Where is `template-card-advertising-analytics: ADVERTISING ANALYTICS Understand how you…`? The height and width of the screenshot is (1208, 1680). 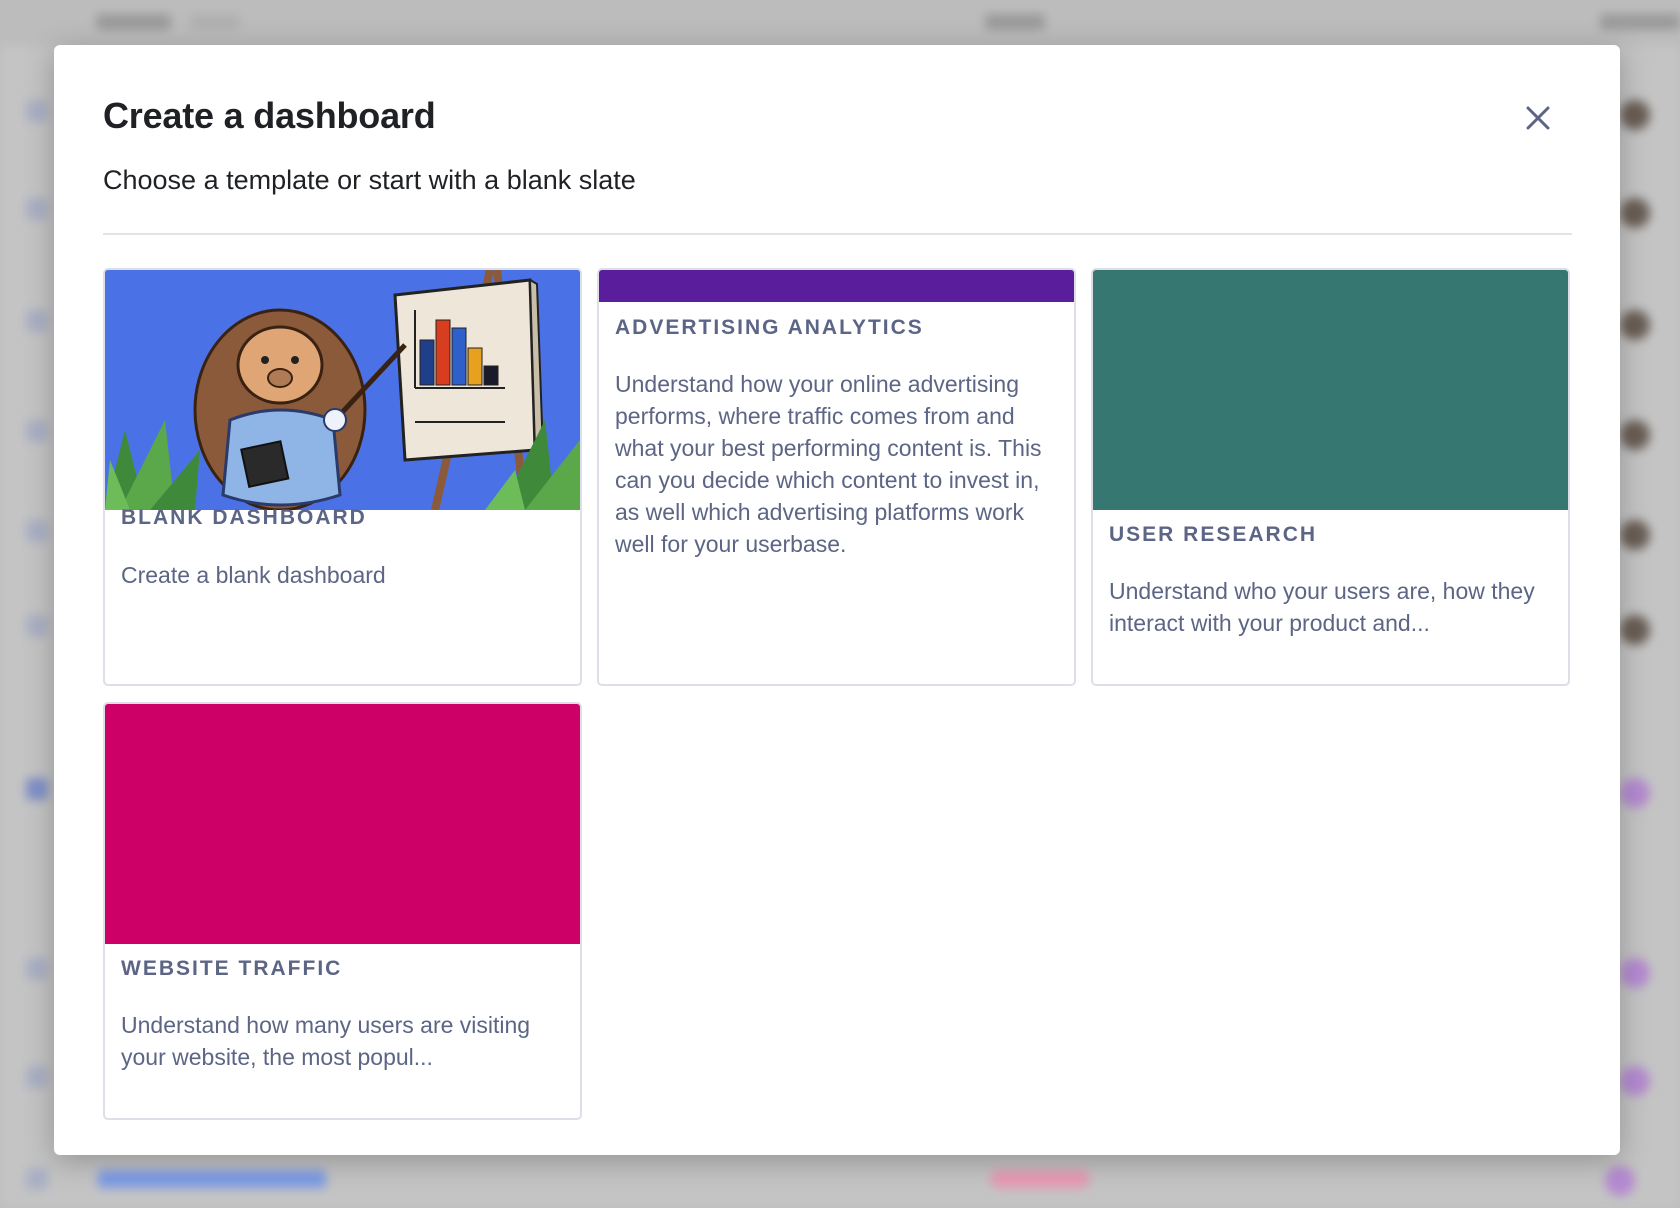 template-card-advertising-analytics: ADVERTISING ANALYTICS Understand how you… is located at coordinates (836, 477).